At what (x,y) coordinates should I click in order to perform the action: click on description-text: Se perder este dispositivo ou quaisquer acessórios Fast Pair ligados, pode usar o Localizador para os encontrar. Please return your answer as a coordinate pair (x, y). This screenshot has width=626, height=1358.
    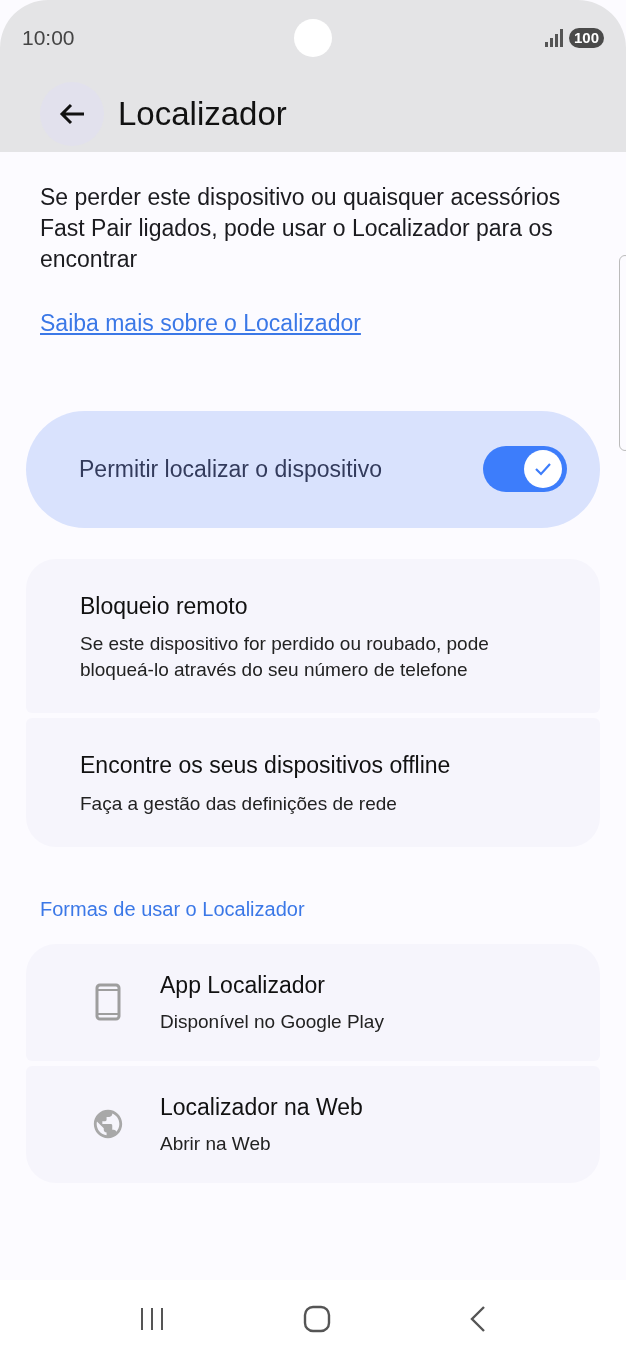
    Looking at the image, I should click on (301, 228).